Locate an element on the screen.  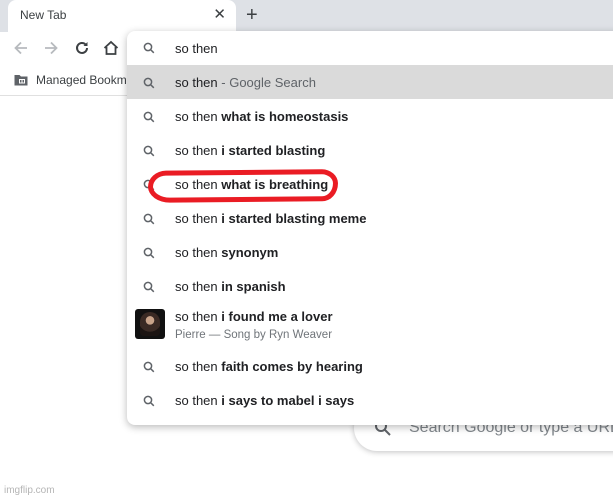
suggestion-suffix: - Google Search is located at coordinates (266, 82).